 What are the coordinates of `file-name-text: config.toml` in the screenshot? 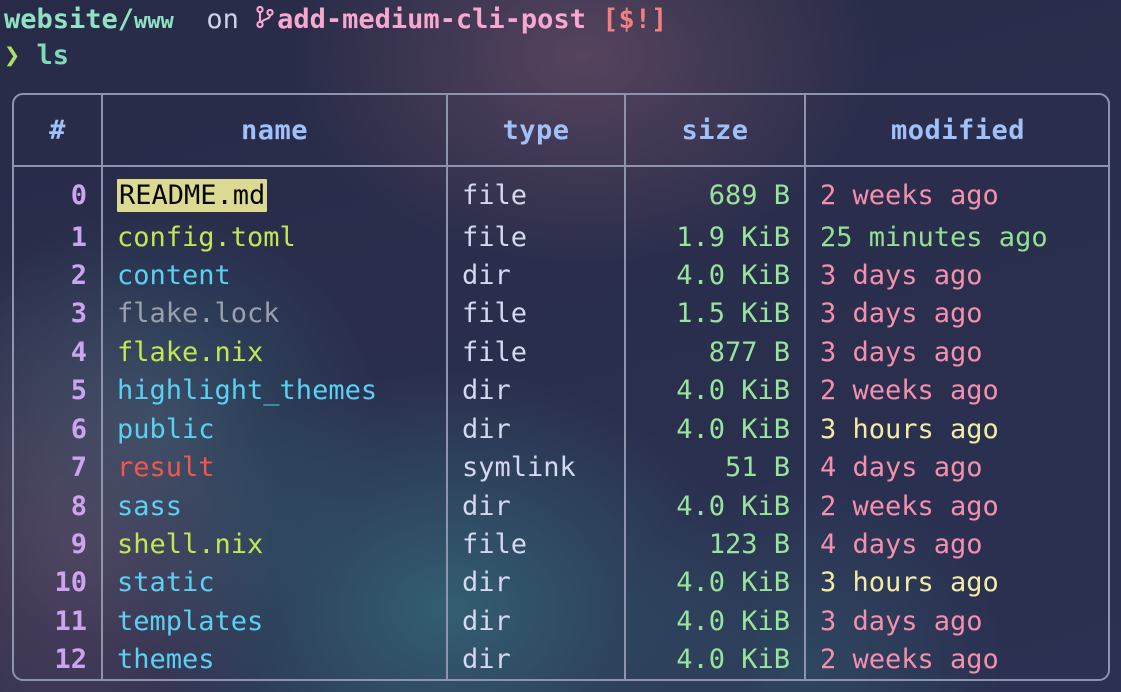 It's located at (206, 237).